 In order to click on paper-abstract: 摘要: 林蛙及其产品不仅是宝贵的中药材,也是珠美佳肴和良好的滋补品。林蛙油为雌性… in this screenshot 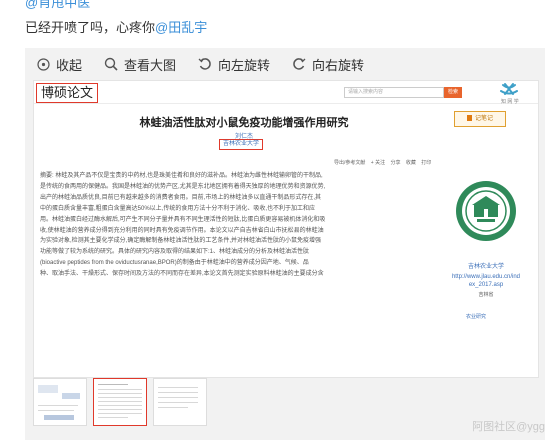, I will do `click(183, 225)`.